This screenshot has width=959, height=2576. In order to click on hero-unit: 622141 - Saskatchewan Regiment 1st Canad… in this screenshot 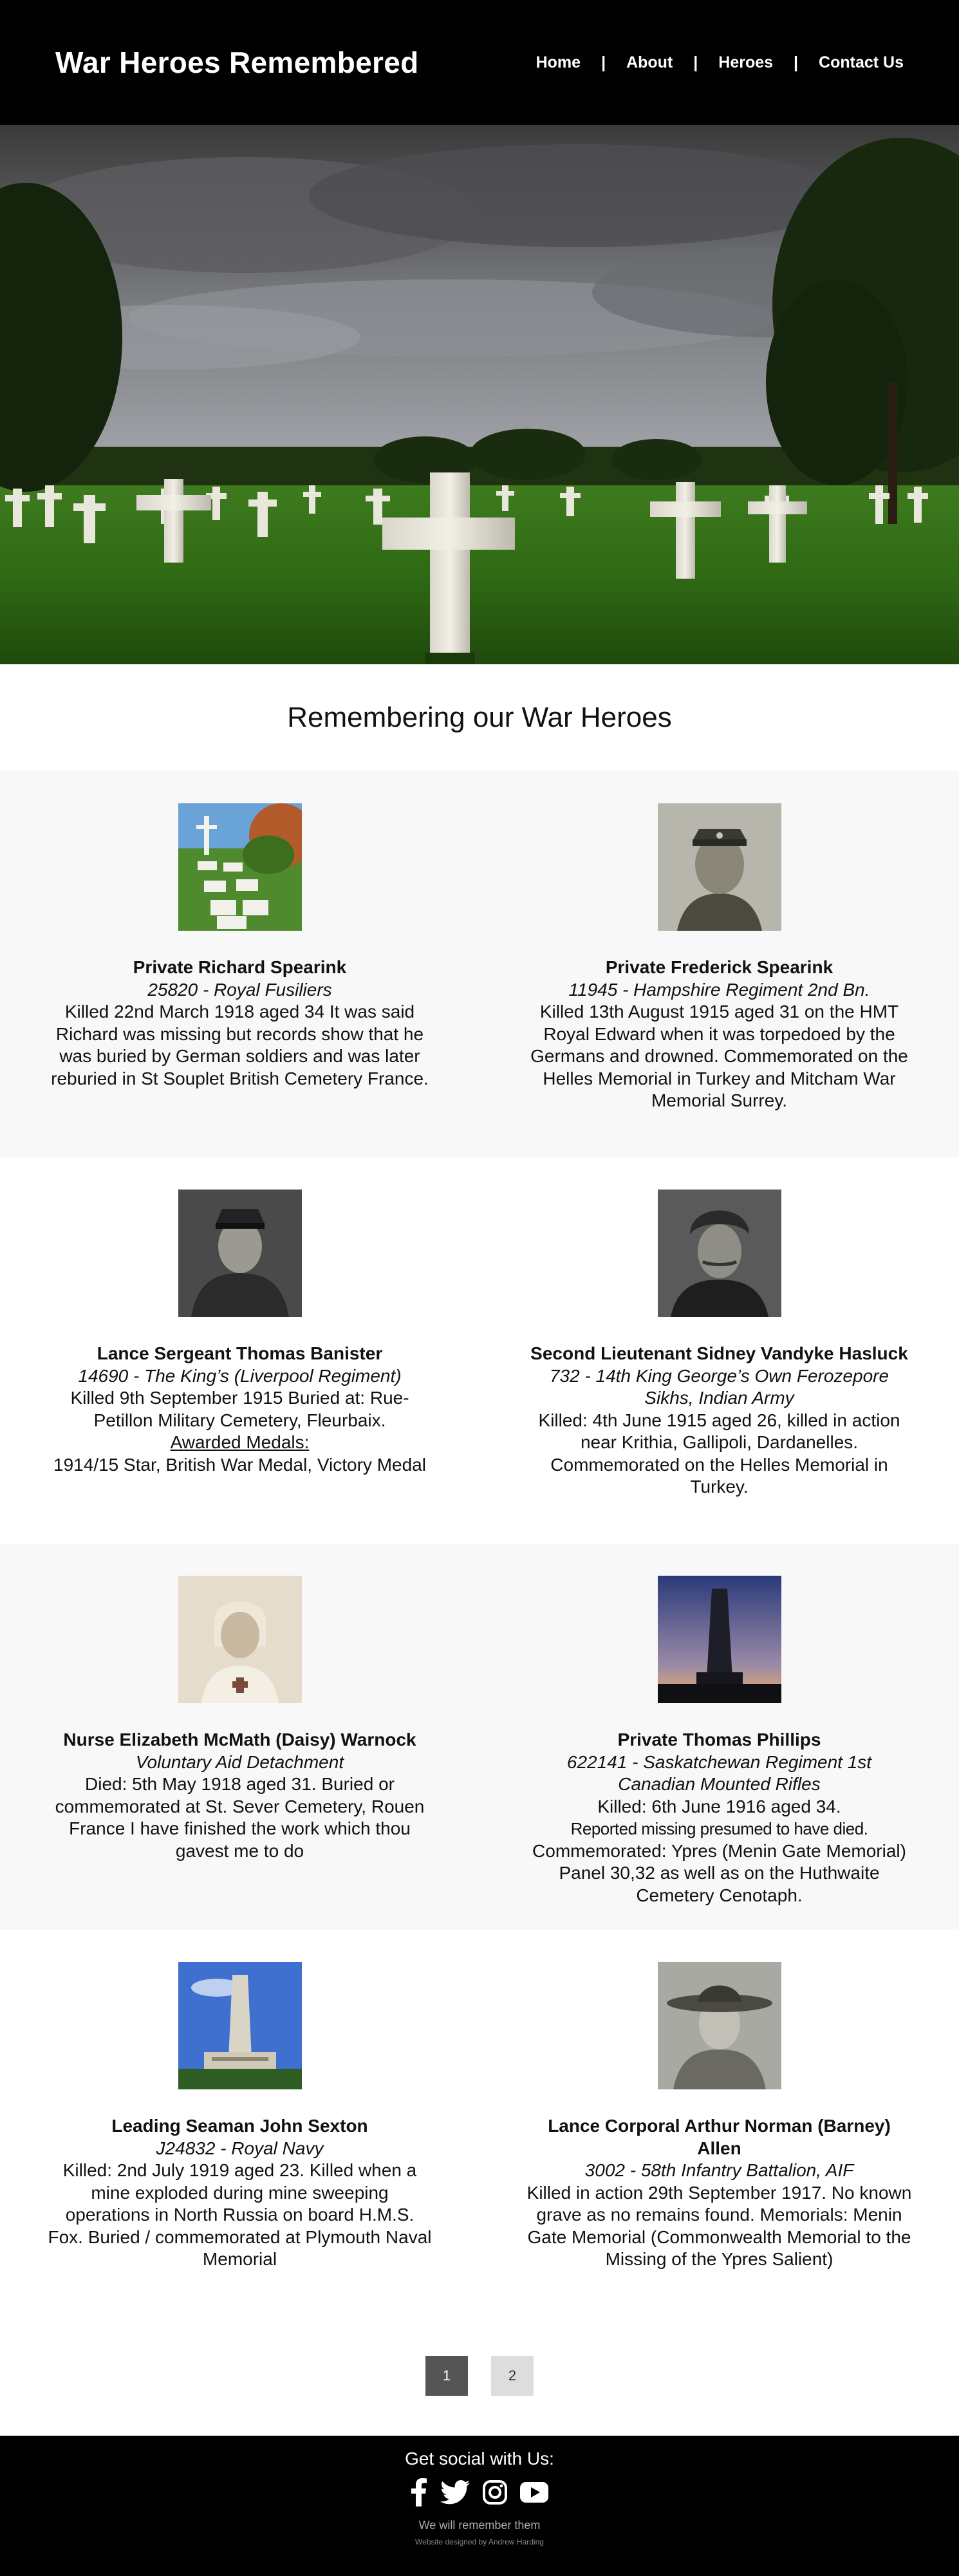, I will do `click(719, 1773)`.